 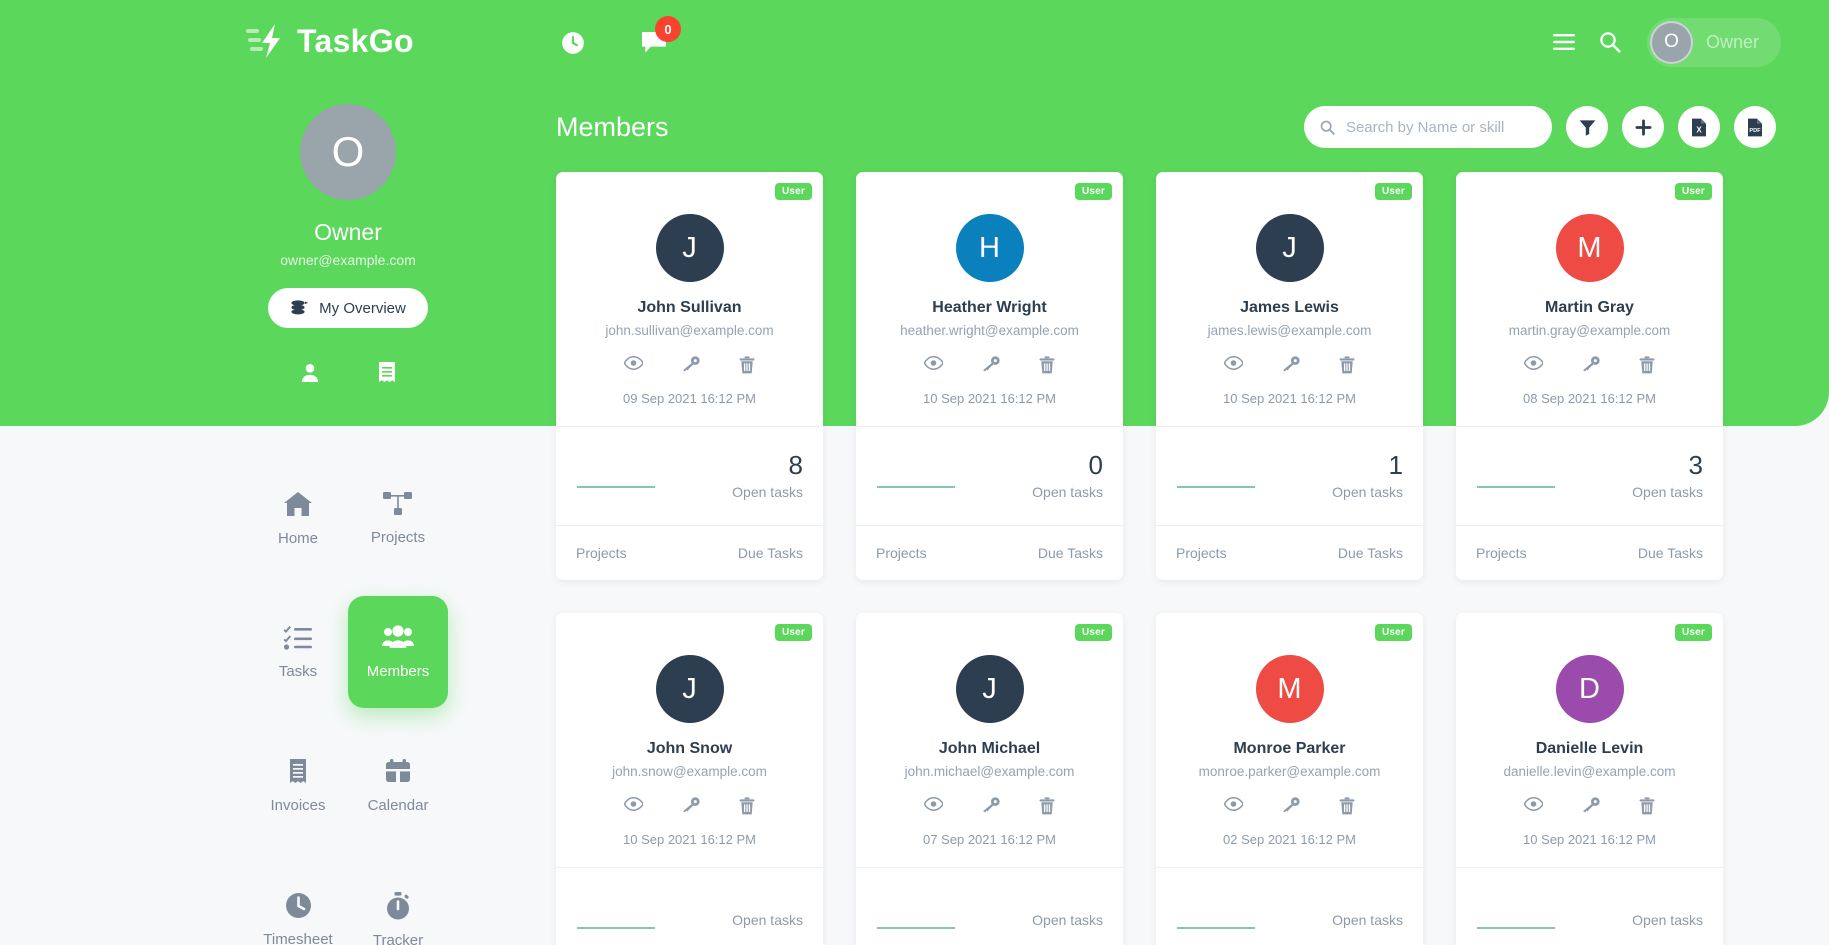 I want to click on open-tasks-label: Open tasks, so click(x=767, y=492).